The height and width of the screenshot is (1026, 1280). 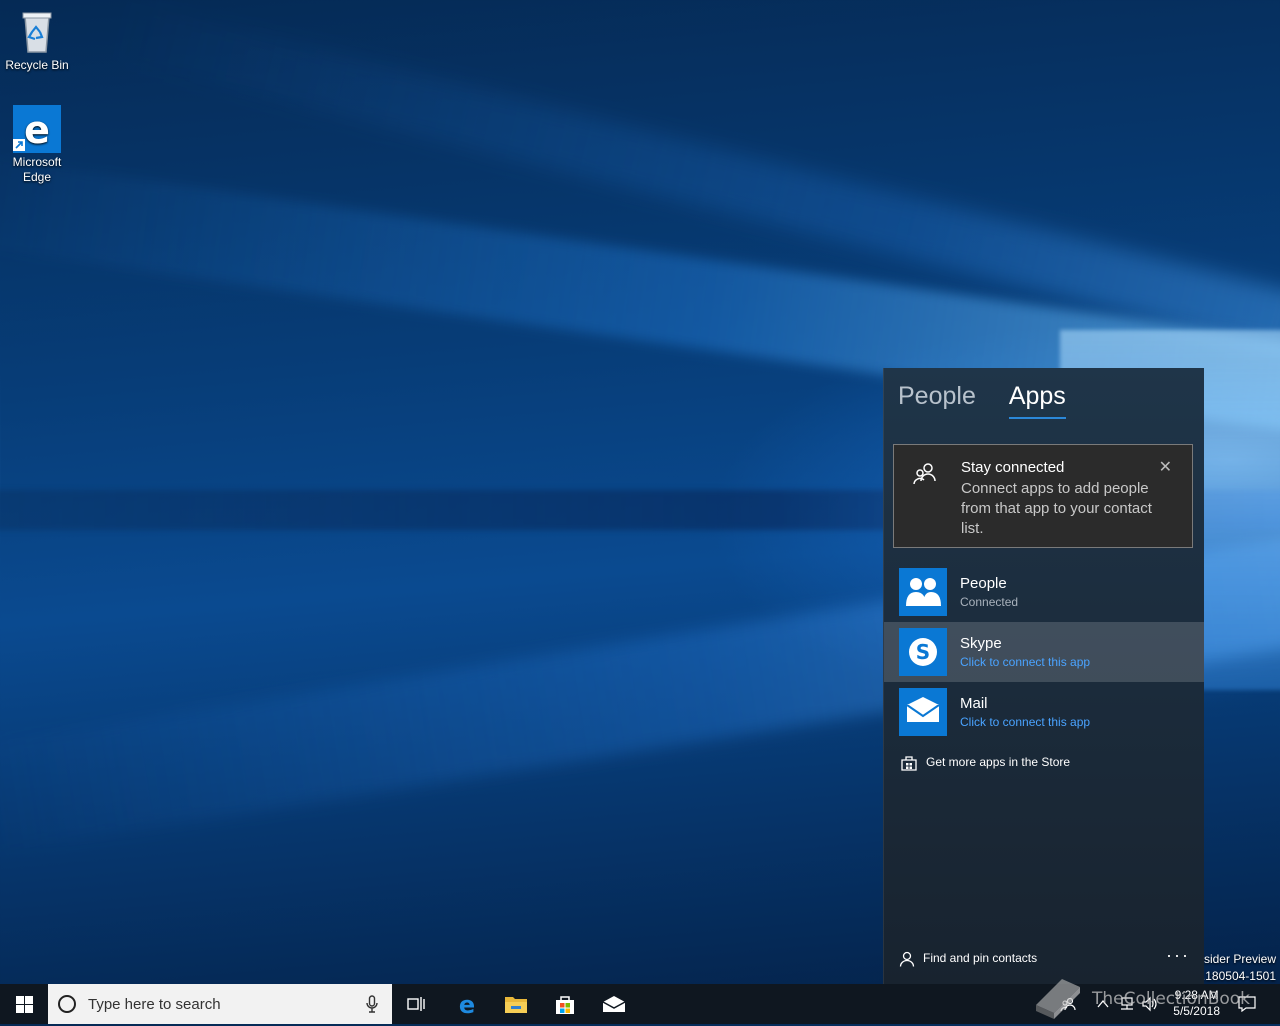 What do you see at coordinates (937, 396) in the screenshot?
I see `tab-people: People` at bounding box center [937, 396].